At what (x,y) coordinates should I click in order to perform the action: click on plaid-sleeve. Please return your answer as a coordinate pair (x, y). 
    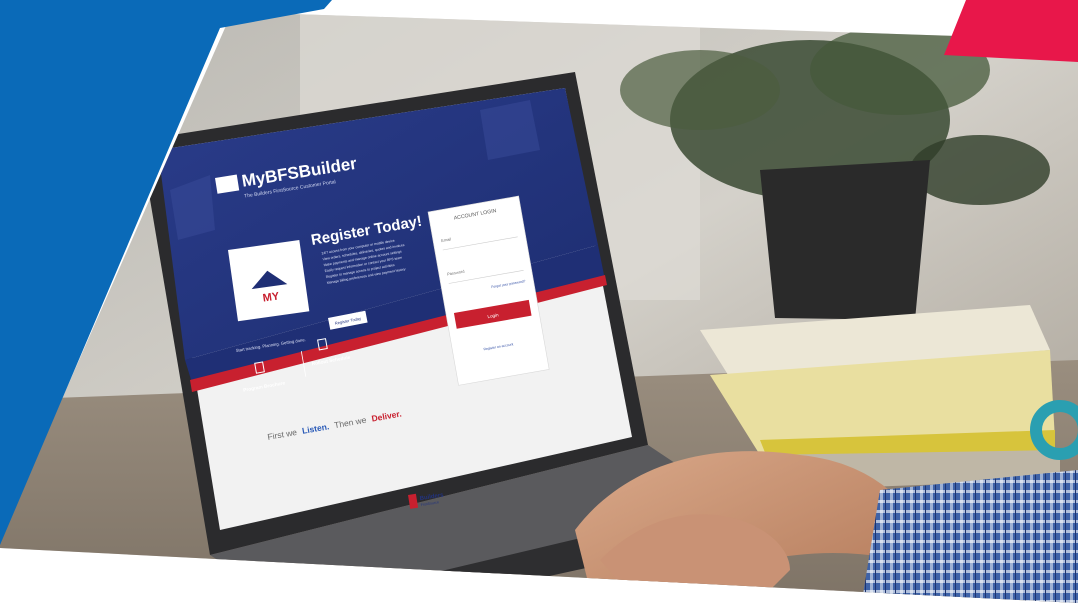
    Looking at the image, I should click on (969, 536).